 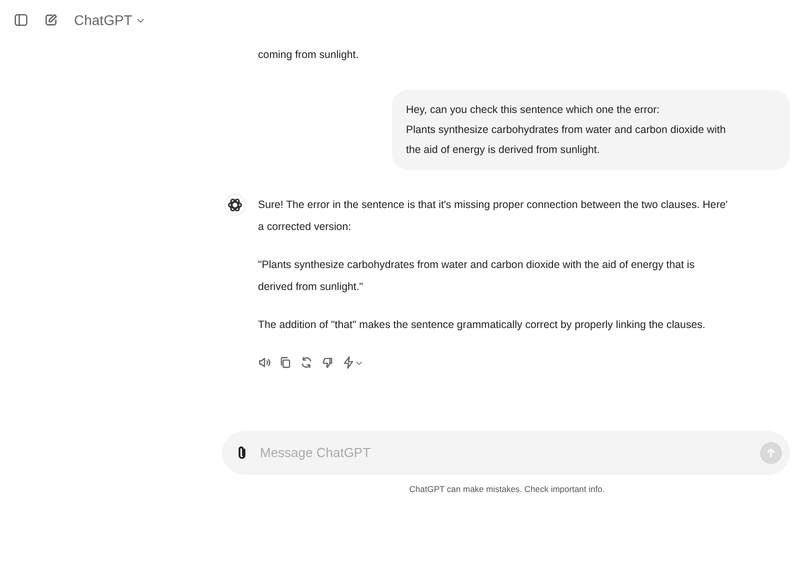 I want to click on arrow-up-icon, so click(x=771, y=453).